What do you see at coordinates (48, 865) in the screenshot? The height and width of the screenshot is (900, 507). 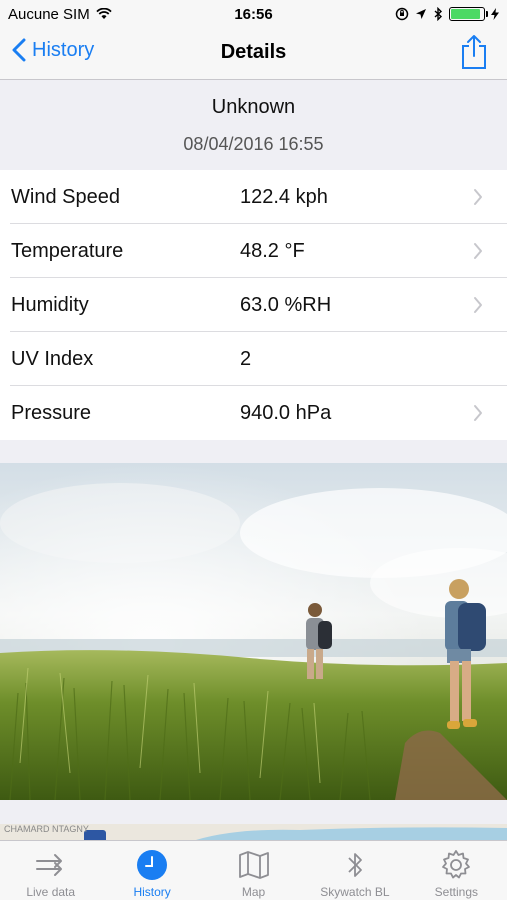 I see `live-data-icon` at bounding box center [48, 865].